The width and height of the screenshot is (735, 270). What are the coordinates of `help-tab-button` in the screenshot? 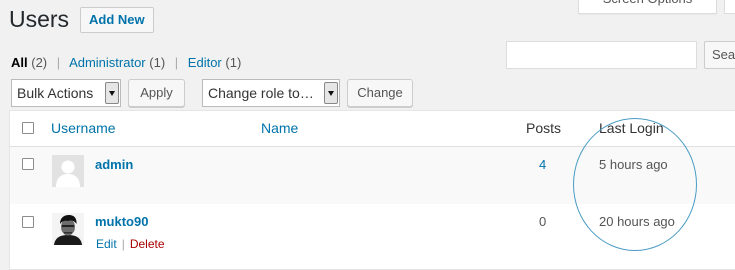 It's located at (729, 7).